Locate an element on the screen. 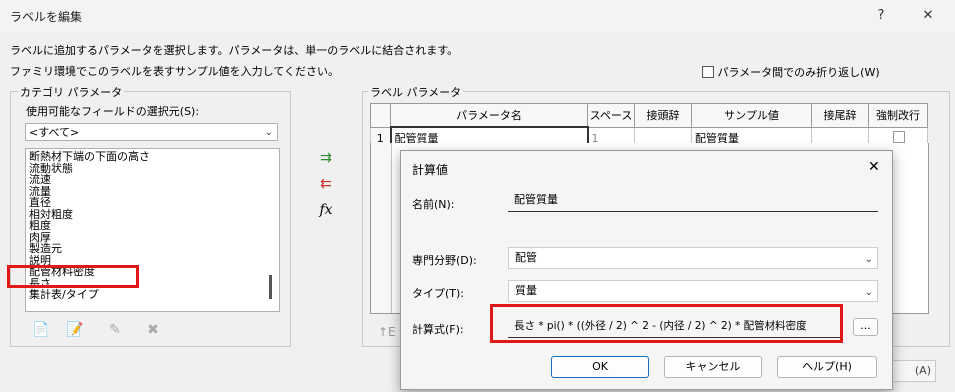 Image resolution: width=955 pixels, height=392 pixels. column-header: パラメータ名 is located at coordinates (489, 115).